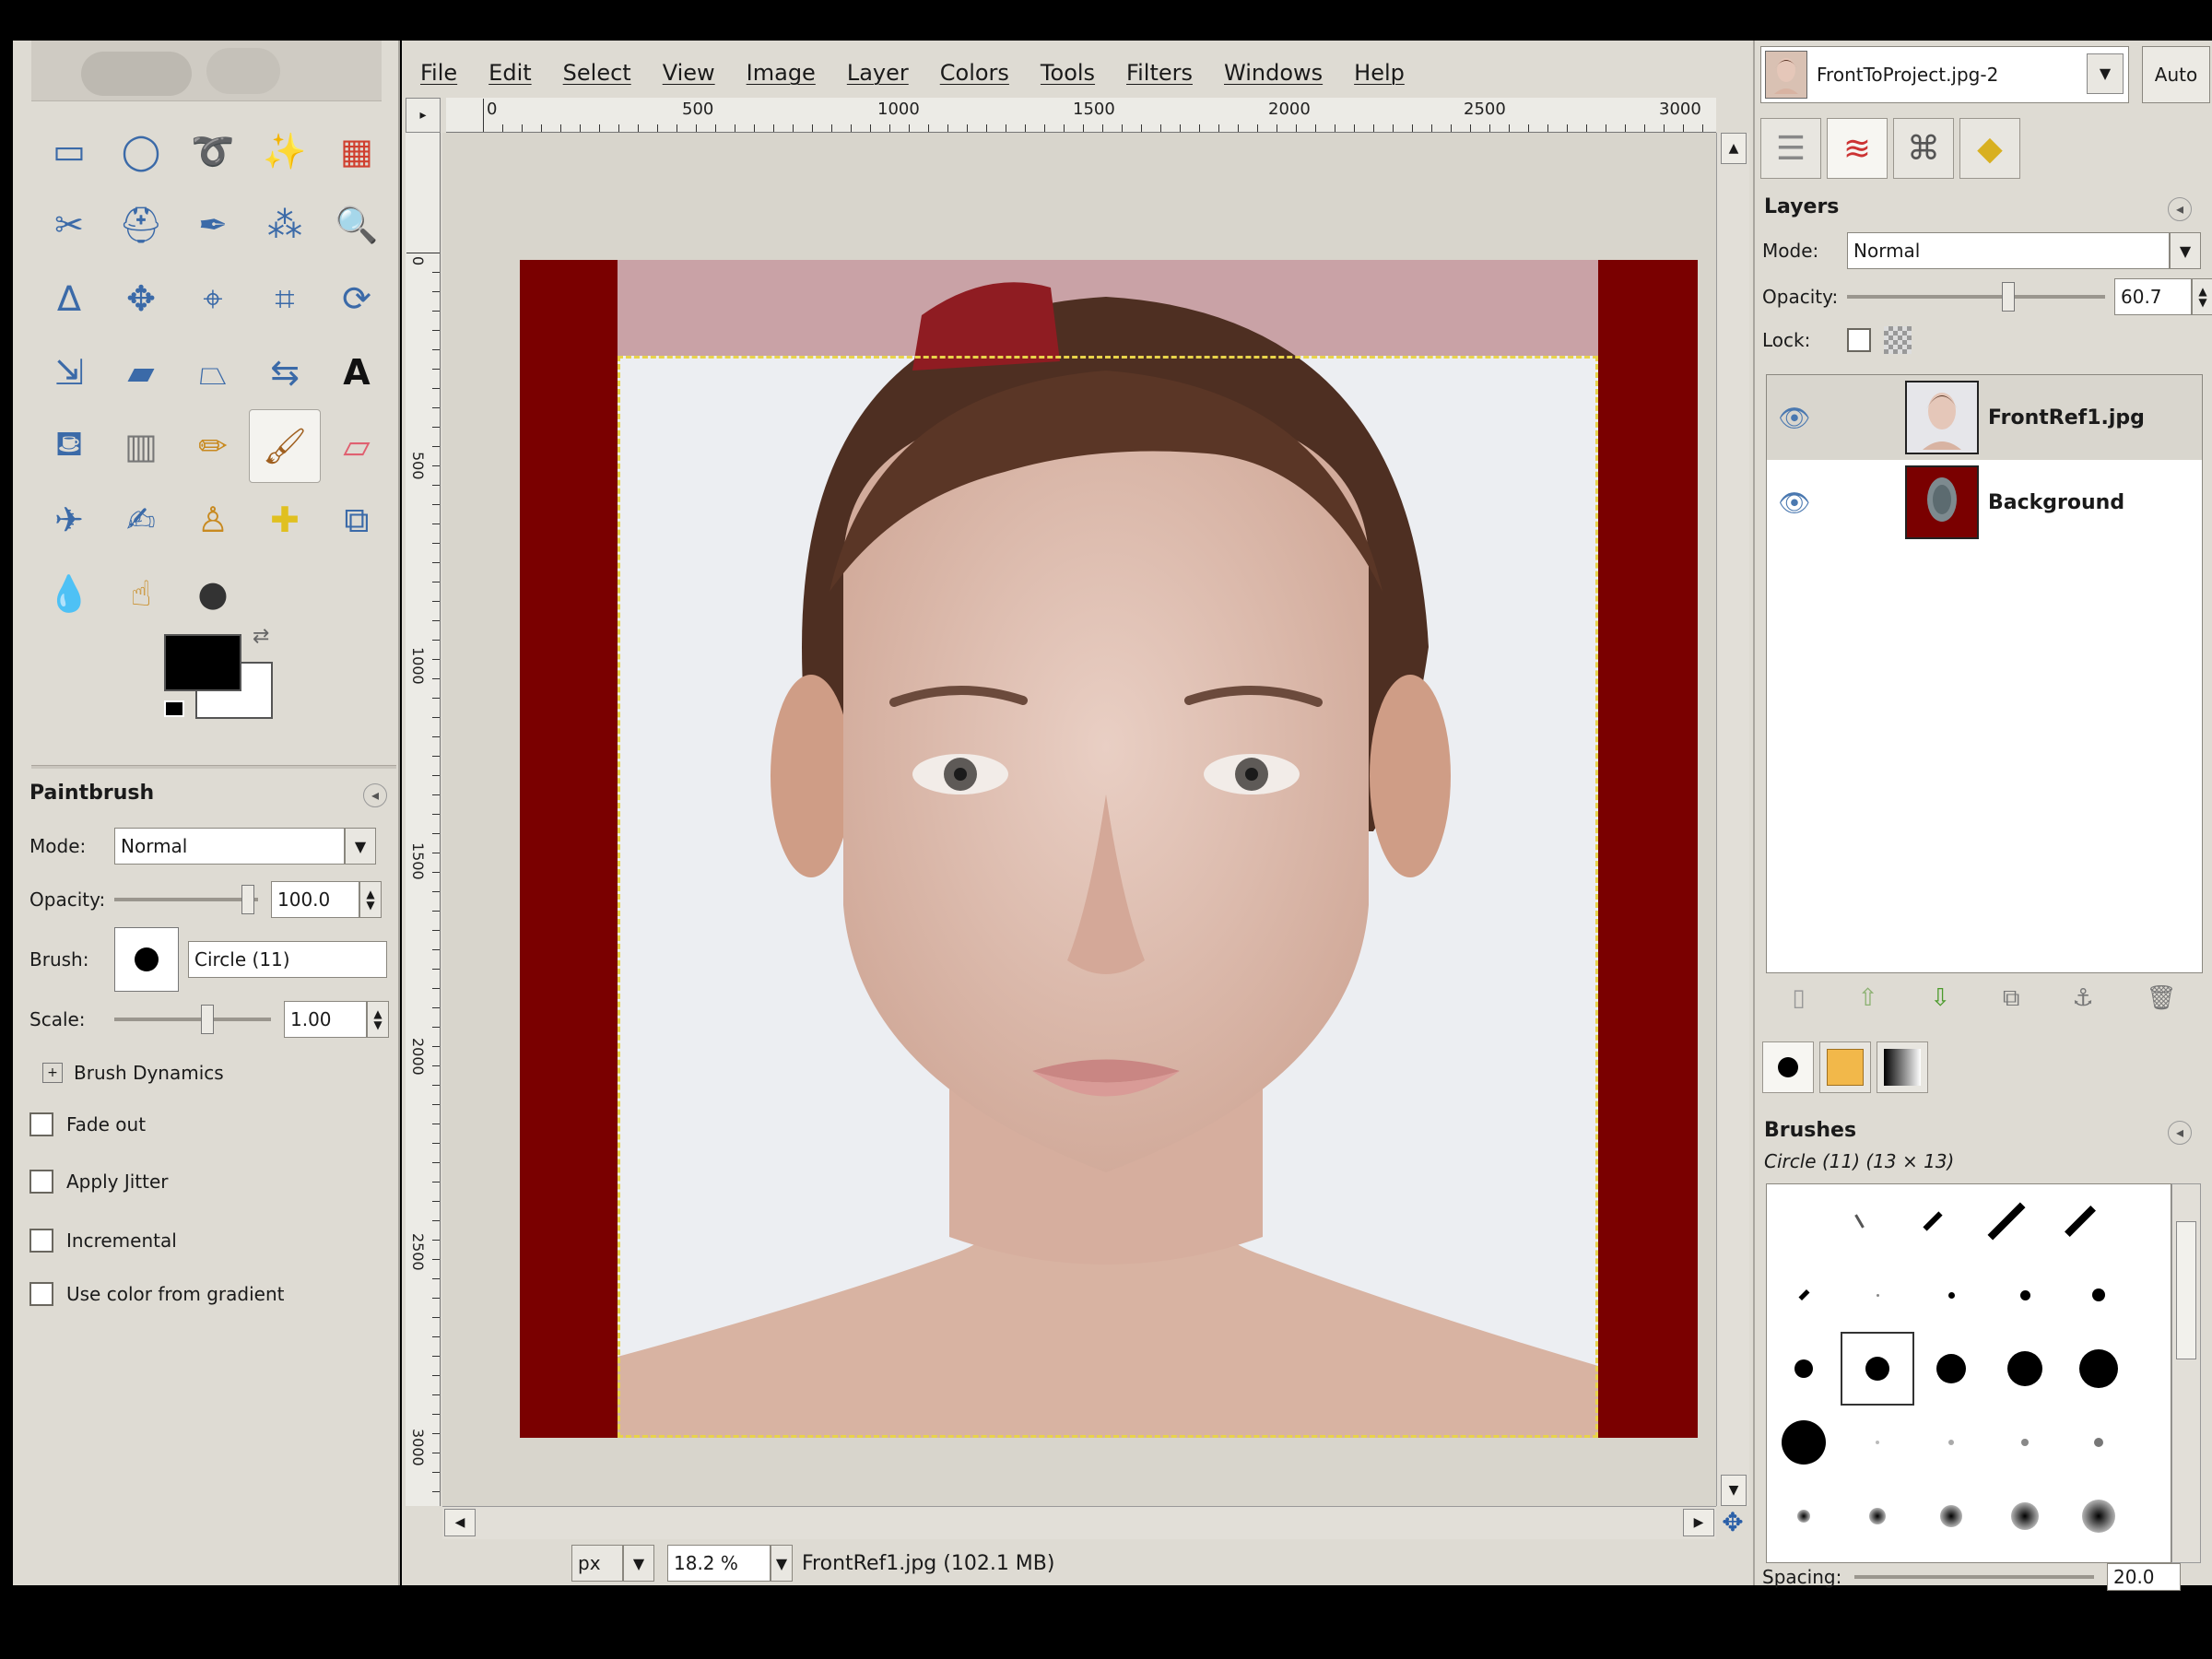  What do you see at coordinates (52, 1073) in the screenshot?
I see `expander-icon: +` at bounding box center [52, 1073].